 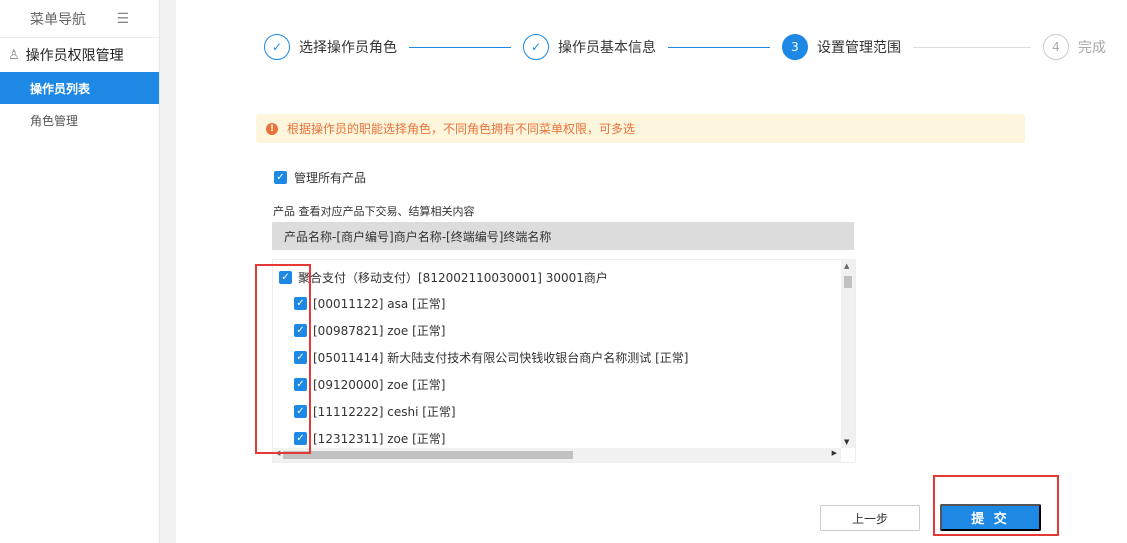 What do you see at coordinates (990, 517) in the screenshot?
I see `submit-button: 提 交` at bounding box center [990, 517].